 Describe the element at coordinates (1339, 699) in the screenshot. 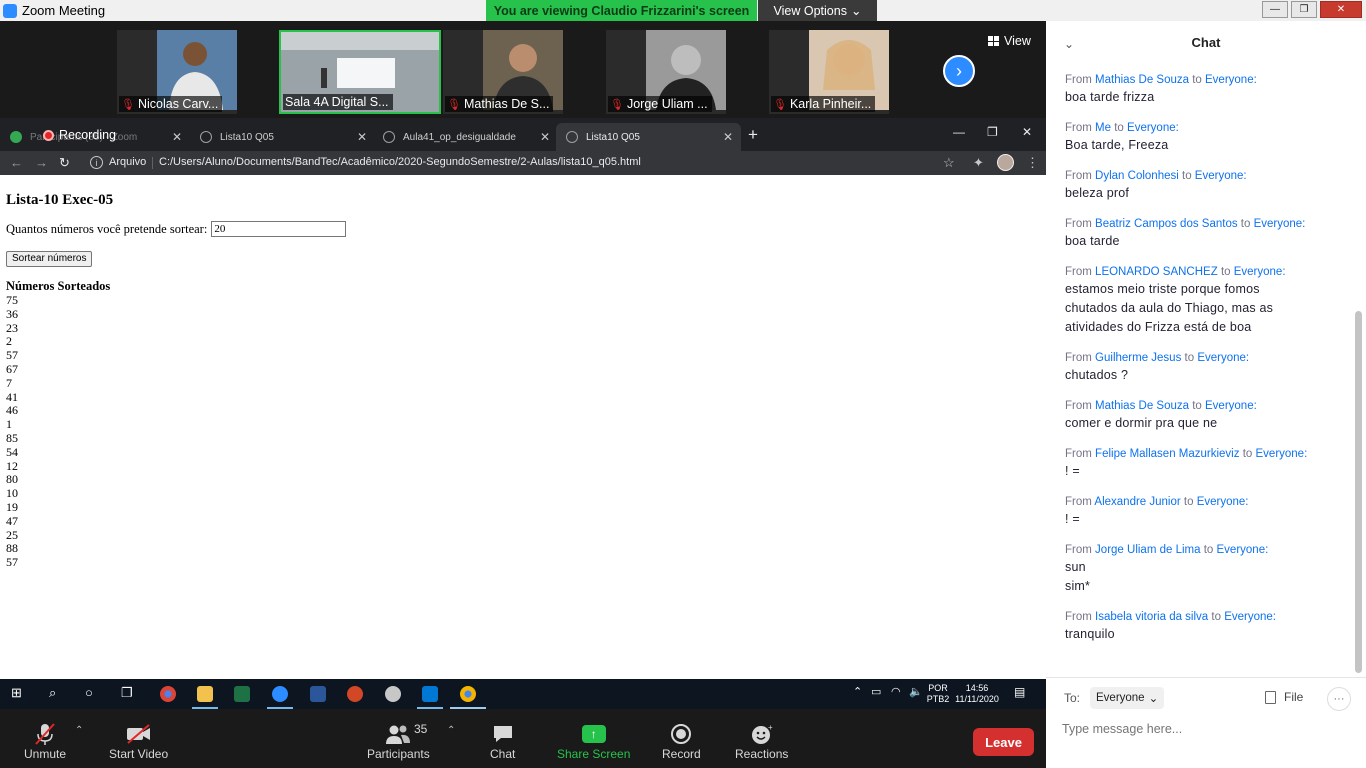

I see `more-options-icon: ···` at that location.